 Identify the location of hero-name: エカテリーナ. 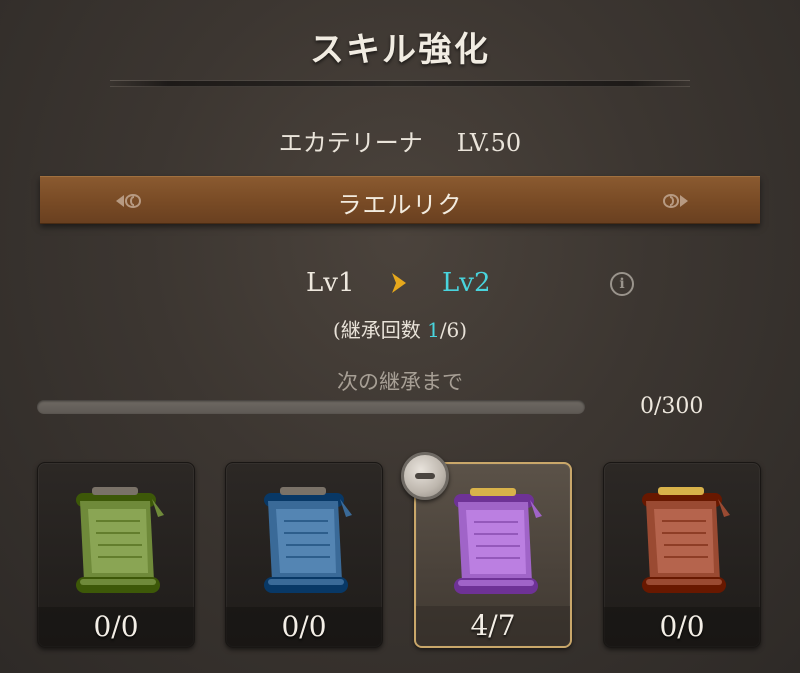
(350, 143).